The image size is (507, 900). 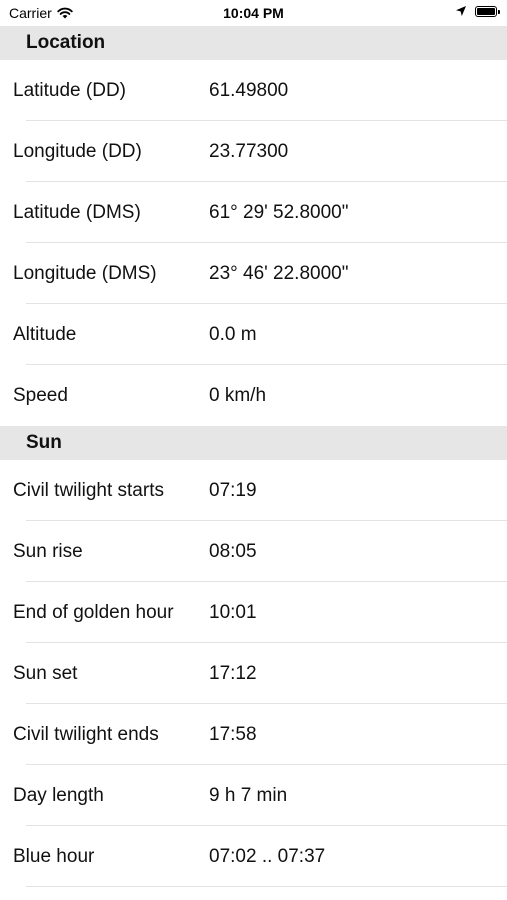 What do you see at coordinates (233, 334) in the screenshot?
I see `row-value: 0.0 m` at bounding box center [233, 334].